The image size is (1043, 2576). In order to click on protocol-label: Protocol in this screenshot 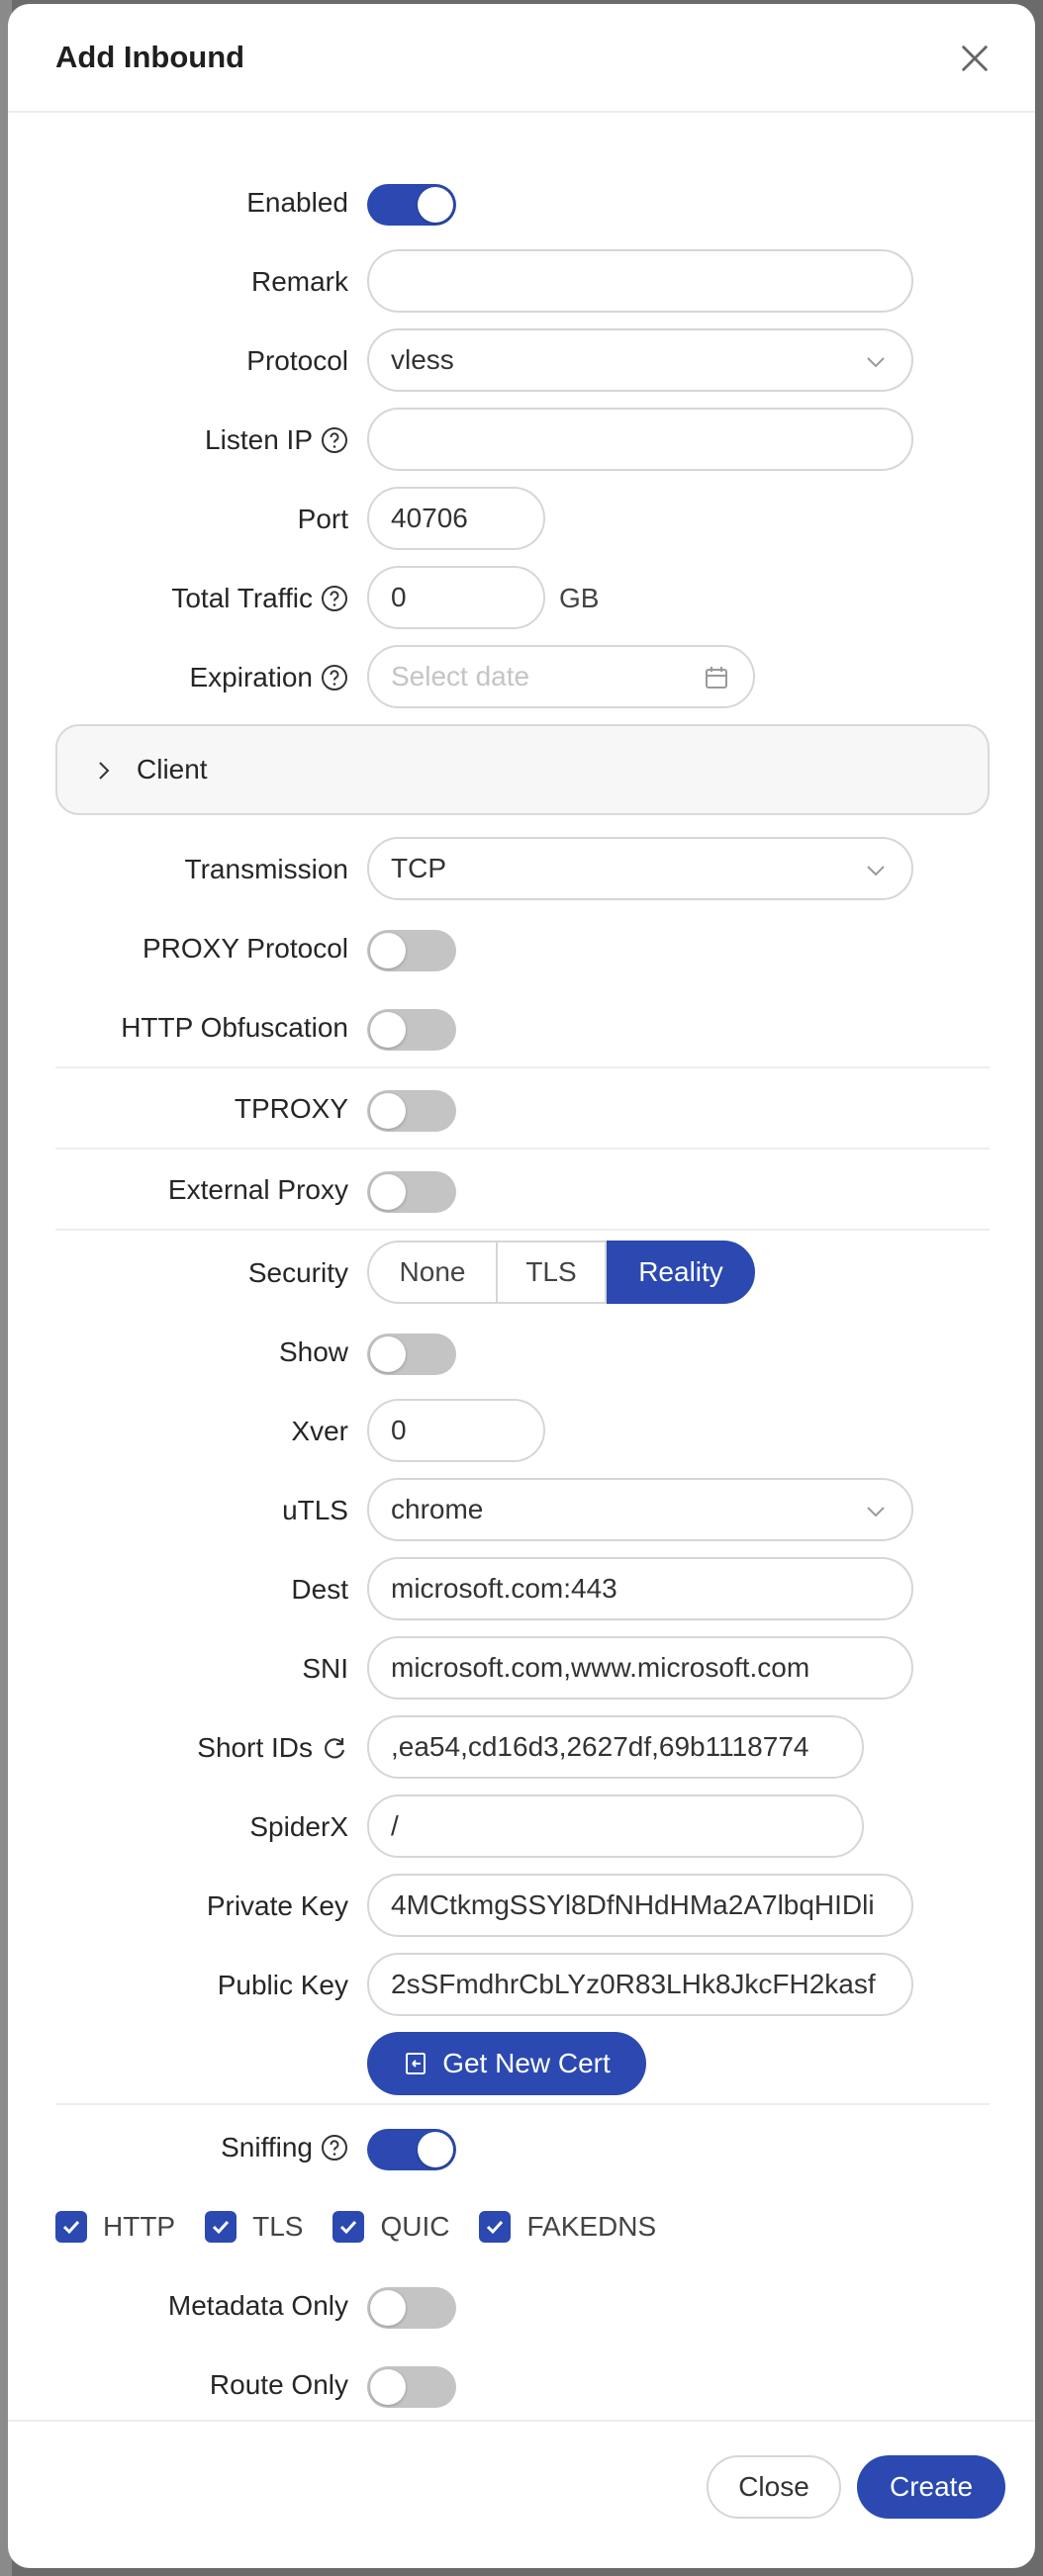, I will do `click(297, 360)`.